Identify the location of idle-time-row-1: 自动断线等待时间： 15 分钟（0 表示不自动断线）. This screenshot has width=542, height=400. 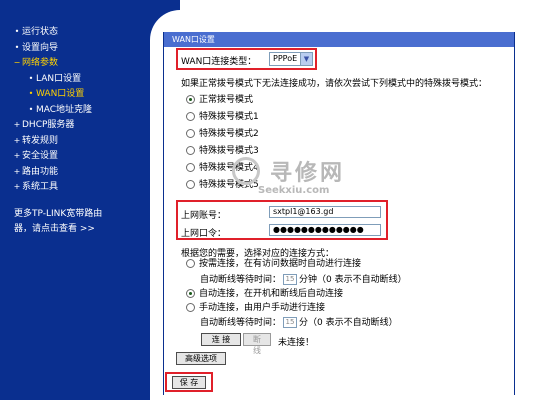
(303, 280).